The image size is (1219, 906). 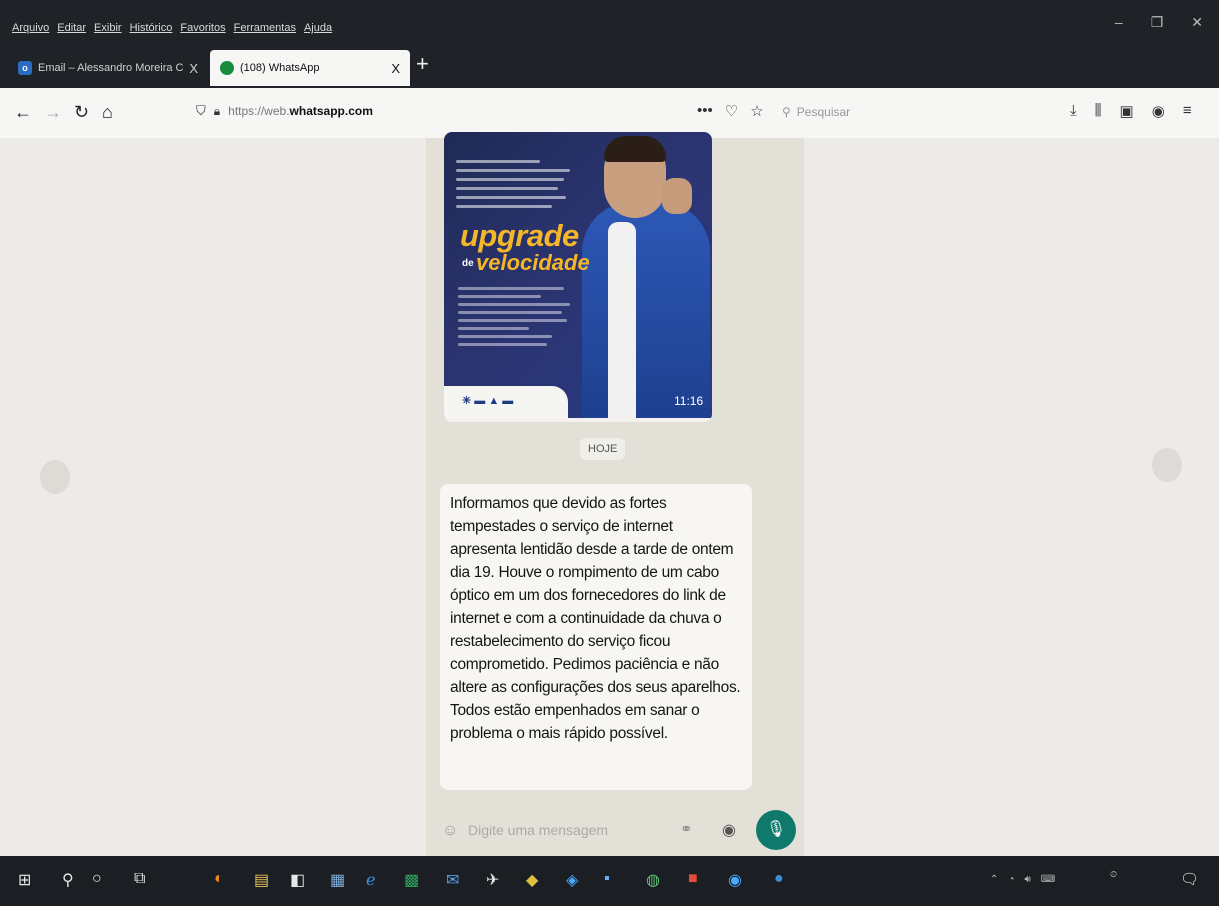 What do you see at coordinates (261, 880) in the screenshot?
I see `file-explorer-icon: ▤` at bounding box center [261, 880].